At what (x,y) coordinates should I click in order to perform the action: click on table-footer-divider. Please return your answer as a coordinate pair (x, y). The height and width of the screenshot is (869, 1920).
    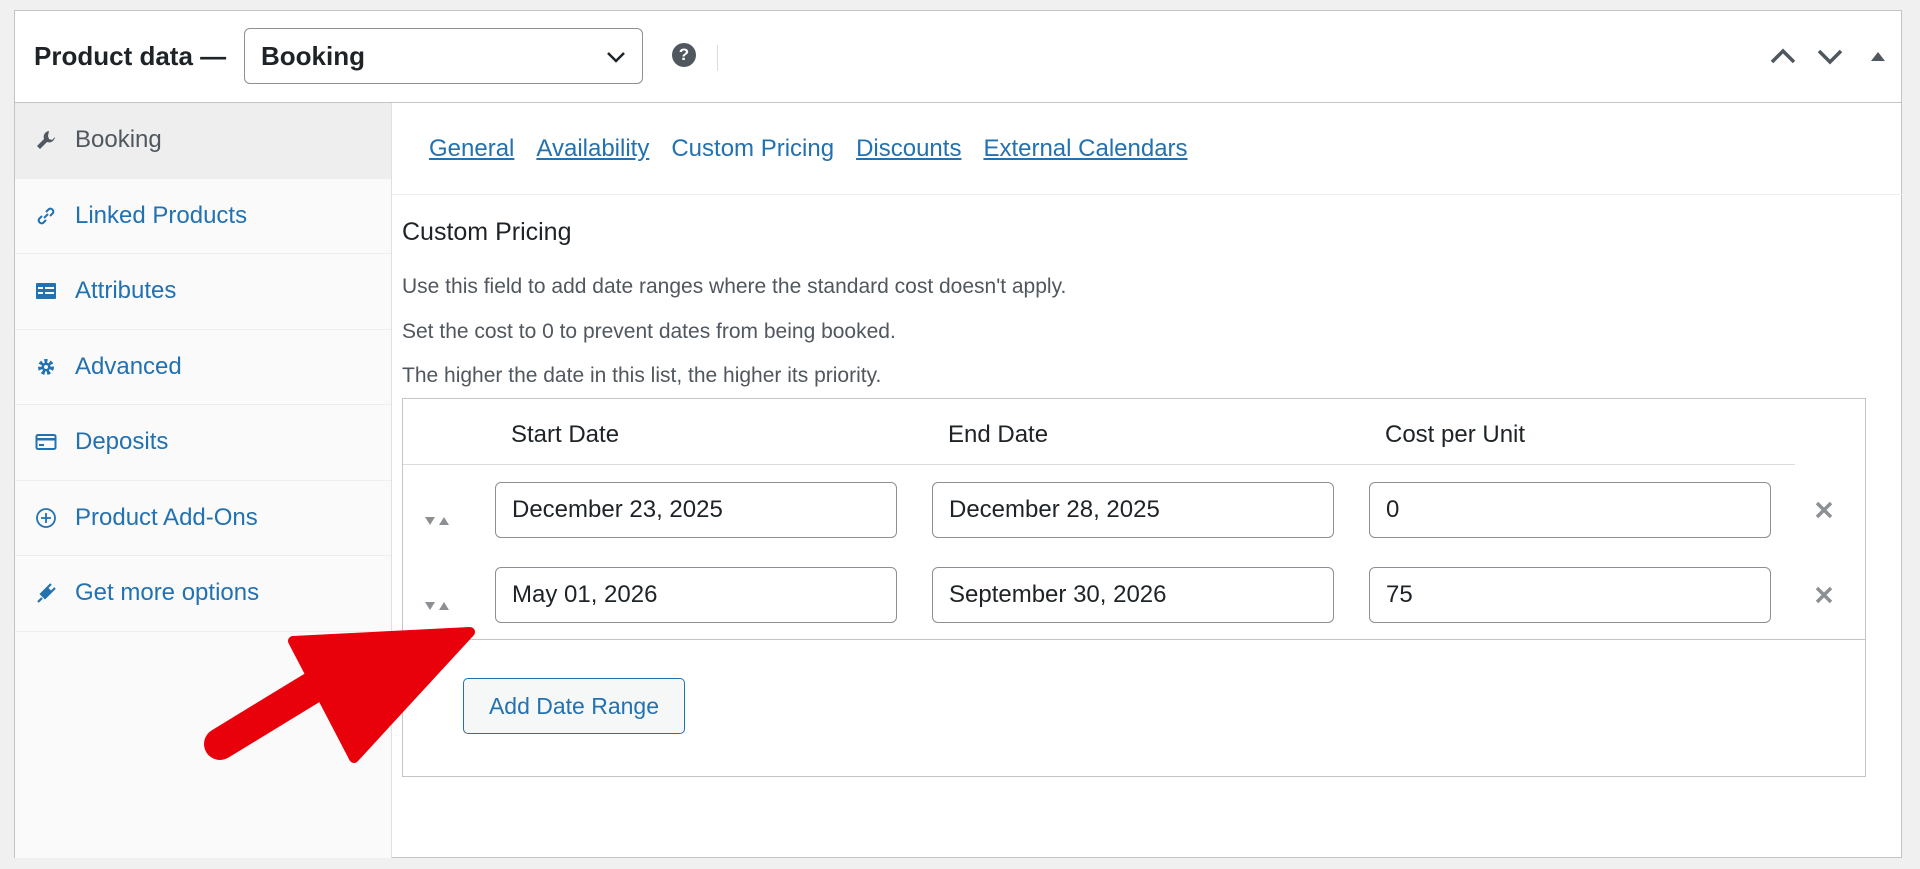
    Looking at the image, I should click on (1134, 639).